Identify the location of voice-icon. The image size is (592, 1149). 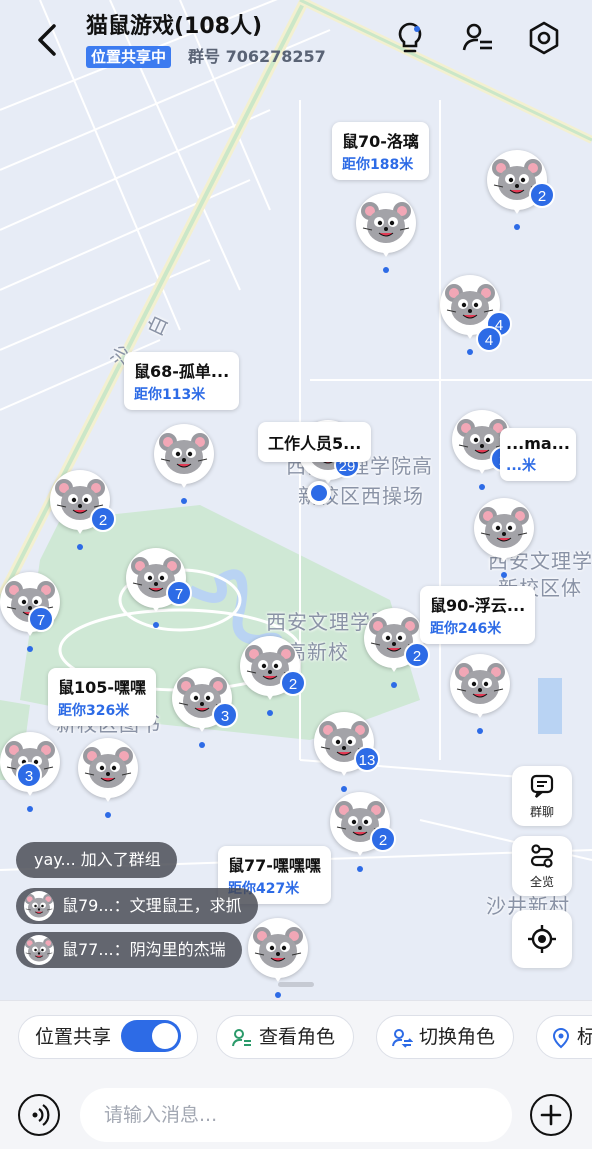
(41, 1115).